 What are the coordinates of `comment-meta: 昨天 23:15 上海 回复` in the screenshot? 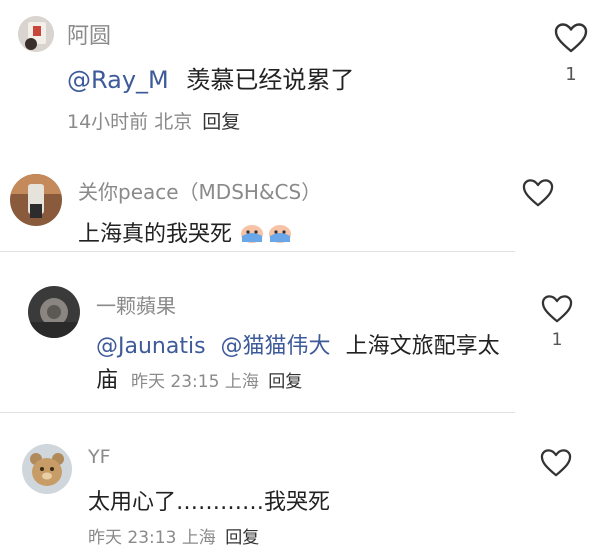 It's located at (216, 382).